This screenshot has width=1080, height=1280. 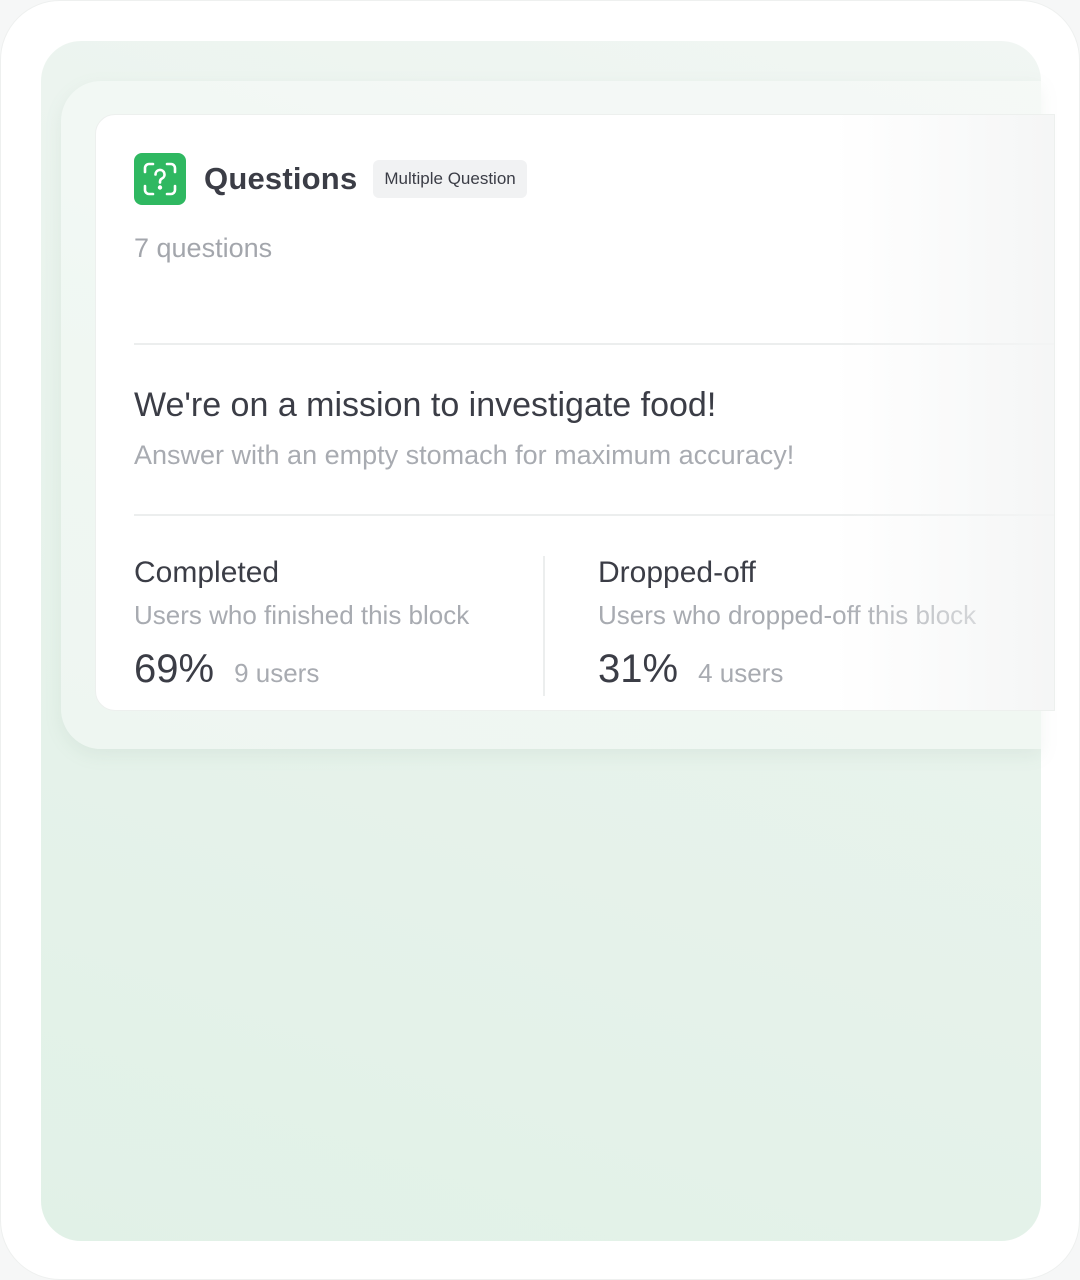 I want to click on stat-users: 9 users, so click(x=277, y=673).